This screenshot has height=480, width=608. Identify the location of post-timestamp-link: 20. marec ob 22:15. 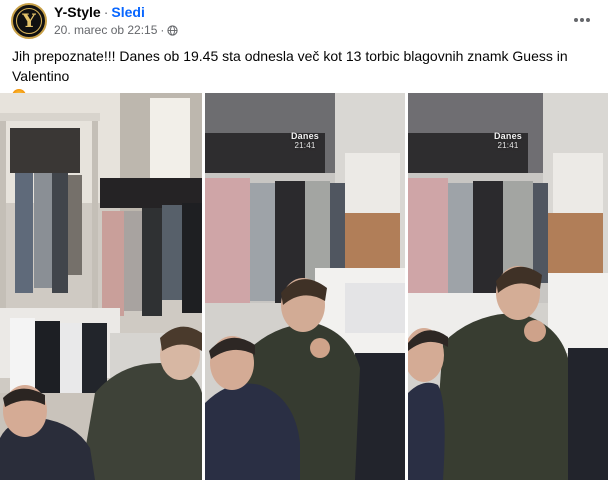
(105, 30).